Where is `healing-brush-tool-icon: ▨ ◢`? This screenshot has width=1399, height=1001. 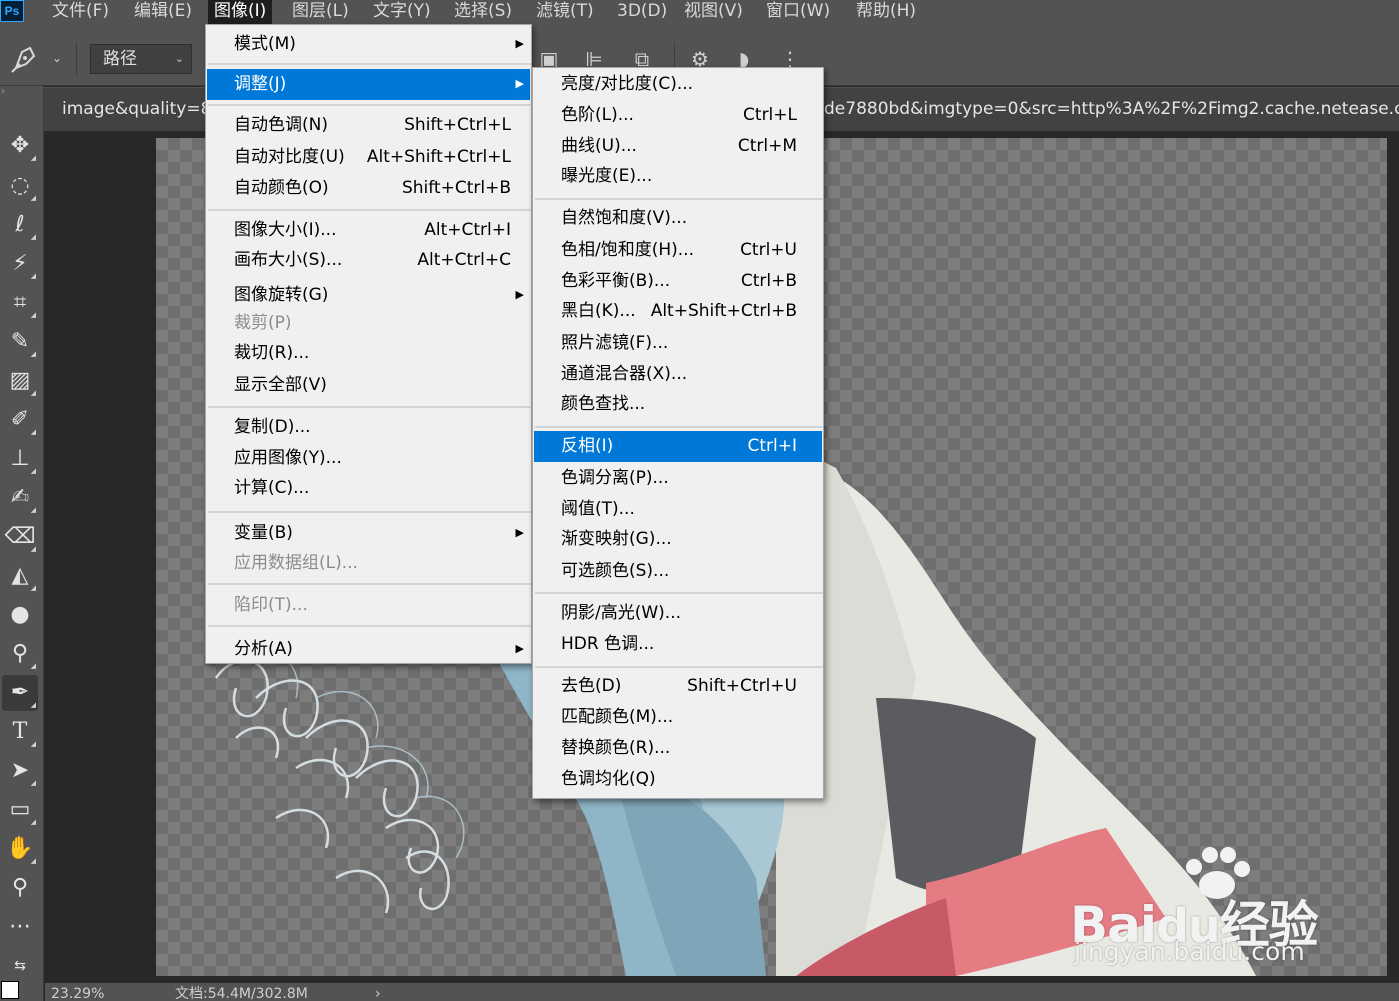
healing-brush-tool-icon: ▨ ◢ is located at coordinates (20, 381).